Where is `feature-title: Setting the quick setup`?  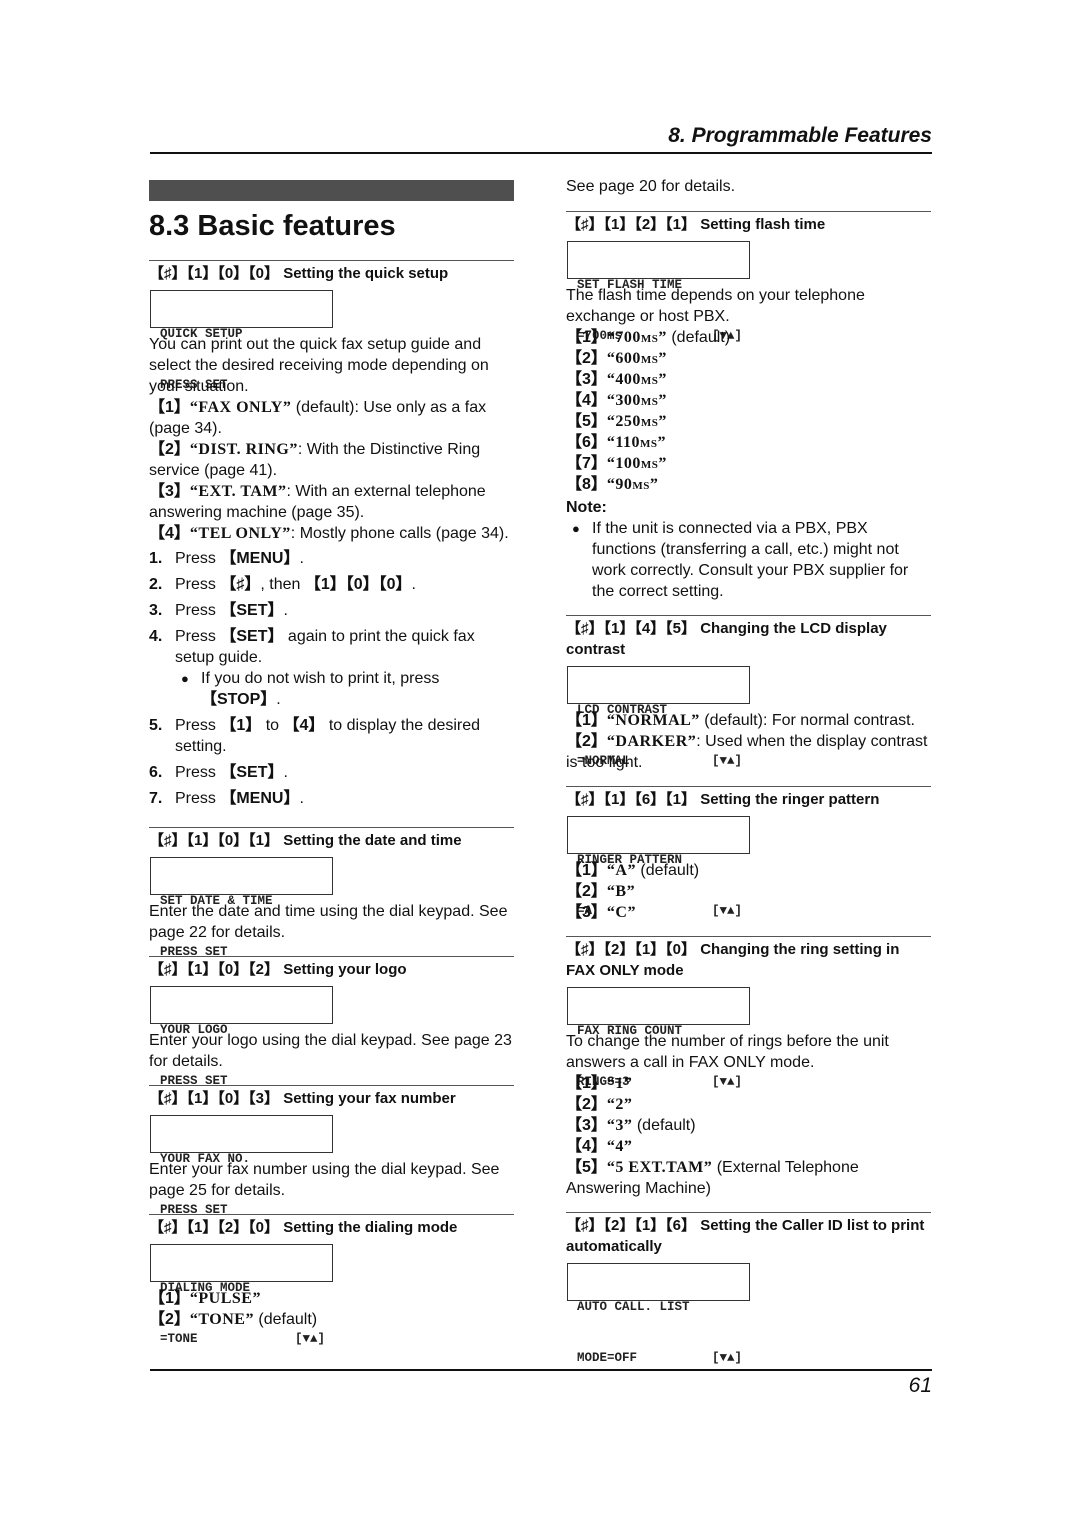 feature-title: Setting the quick setup is located at coordinates (366, 273).